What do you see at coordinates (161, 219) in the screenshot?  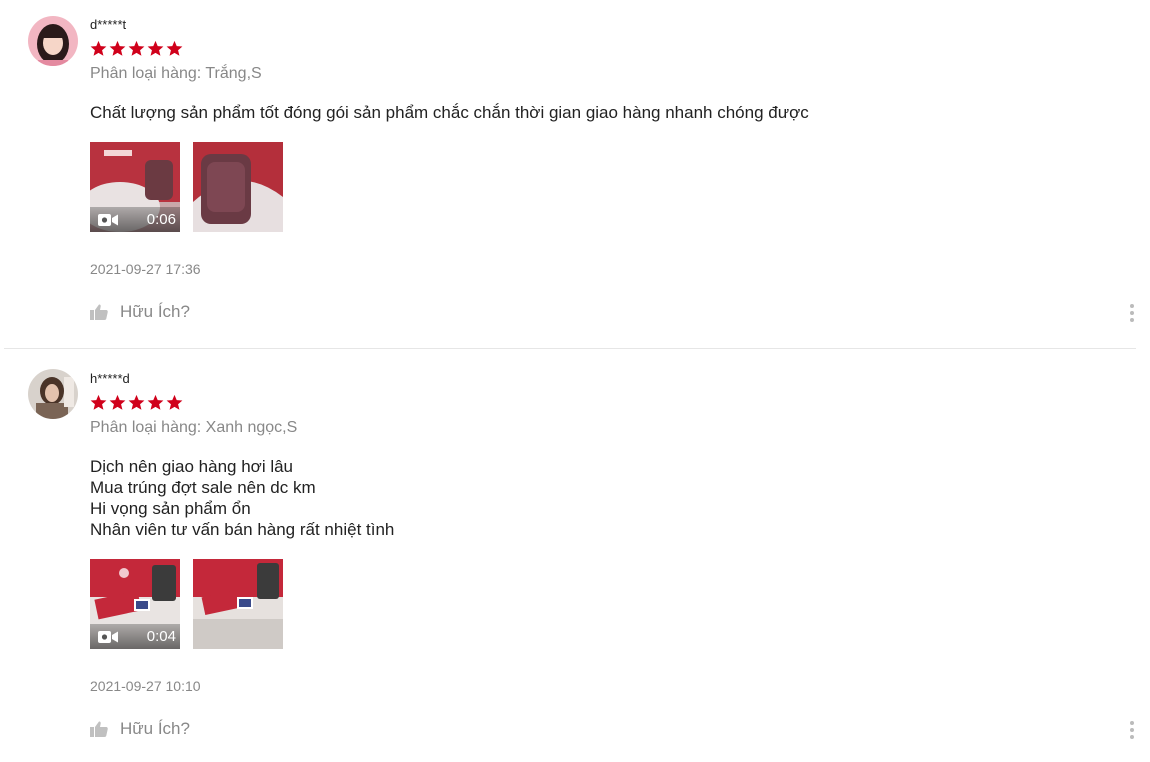 I see `video-duration: 0:06` at bounding box center [161, 219].